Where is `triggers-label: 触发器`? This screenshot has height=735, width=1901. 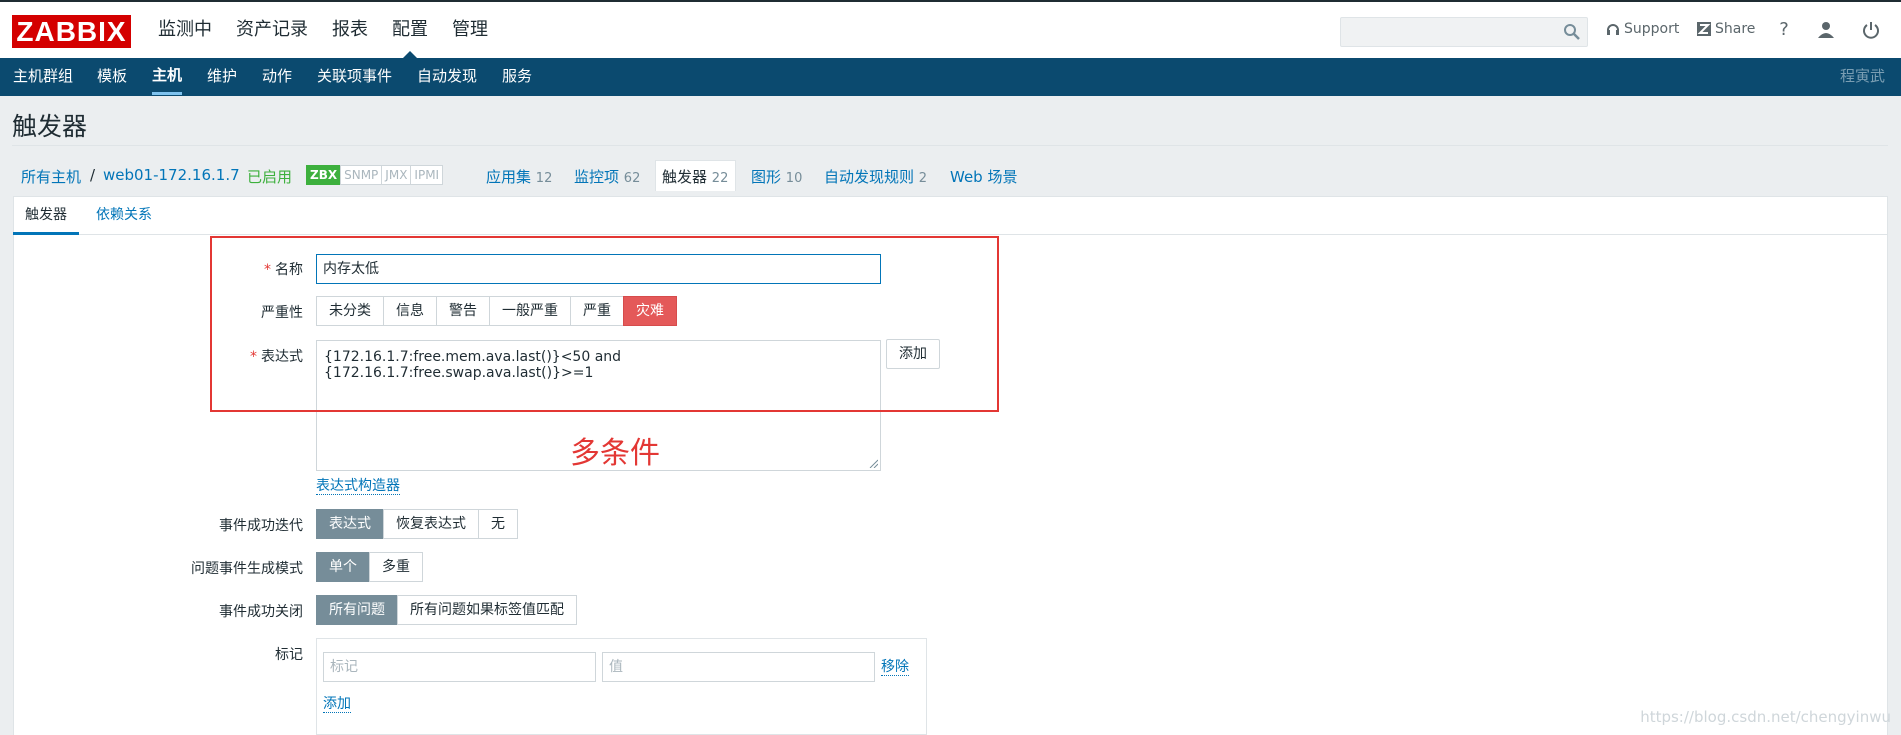 triggers-label: 触发器 is located at coordinates (685, 177).